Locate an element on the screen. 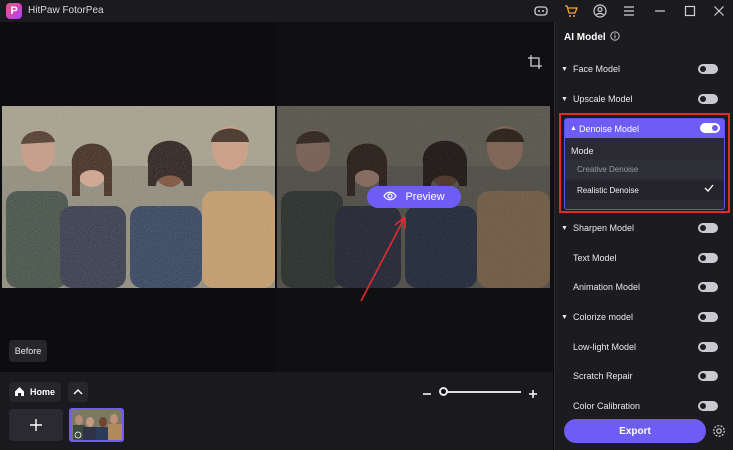  crop-icon is located at coordinates (535, 62).